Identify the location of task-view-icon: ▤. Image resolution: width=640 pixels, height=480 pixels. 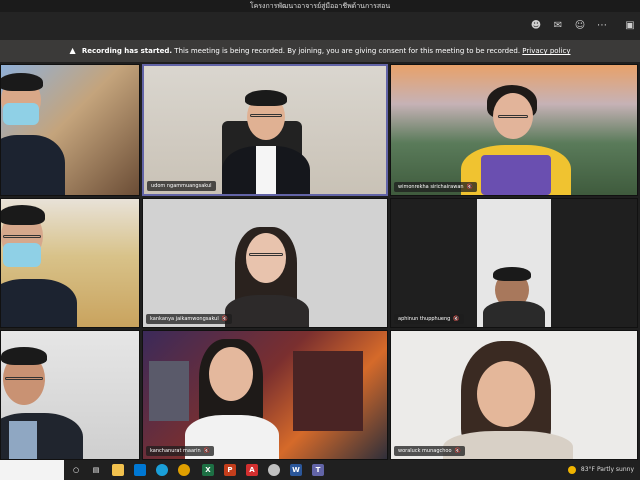
(96, 470).